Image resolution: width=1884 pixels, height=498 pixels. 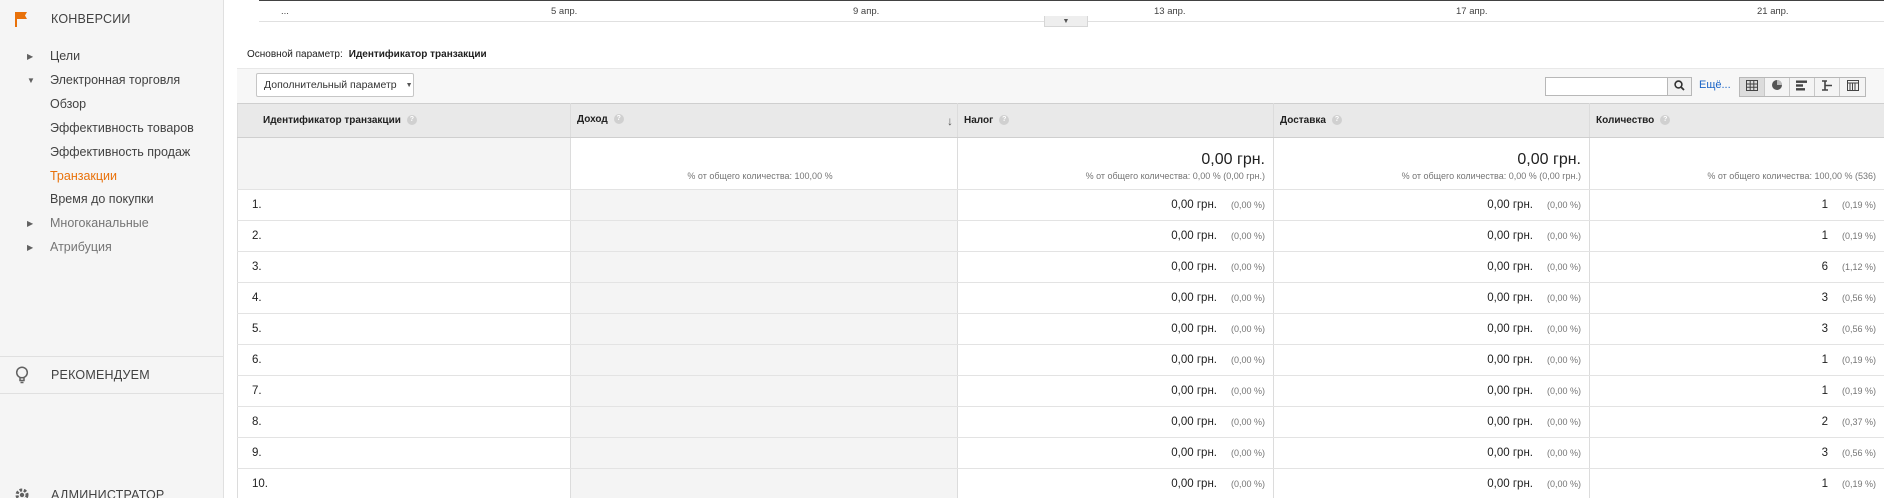 What do you see at coordinates (1066, 21) in the screenshot?
I see `chart-collapse-button: ▼` at bounding box center [1066, 21].